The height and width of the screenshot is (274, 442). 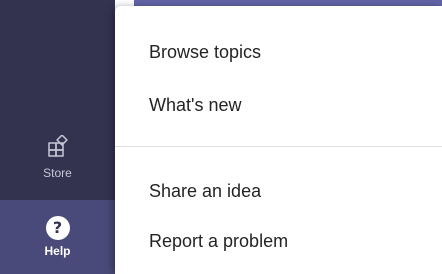 I want to click on store-icon, so click(x=58, y=147).